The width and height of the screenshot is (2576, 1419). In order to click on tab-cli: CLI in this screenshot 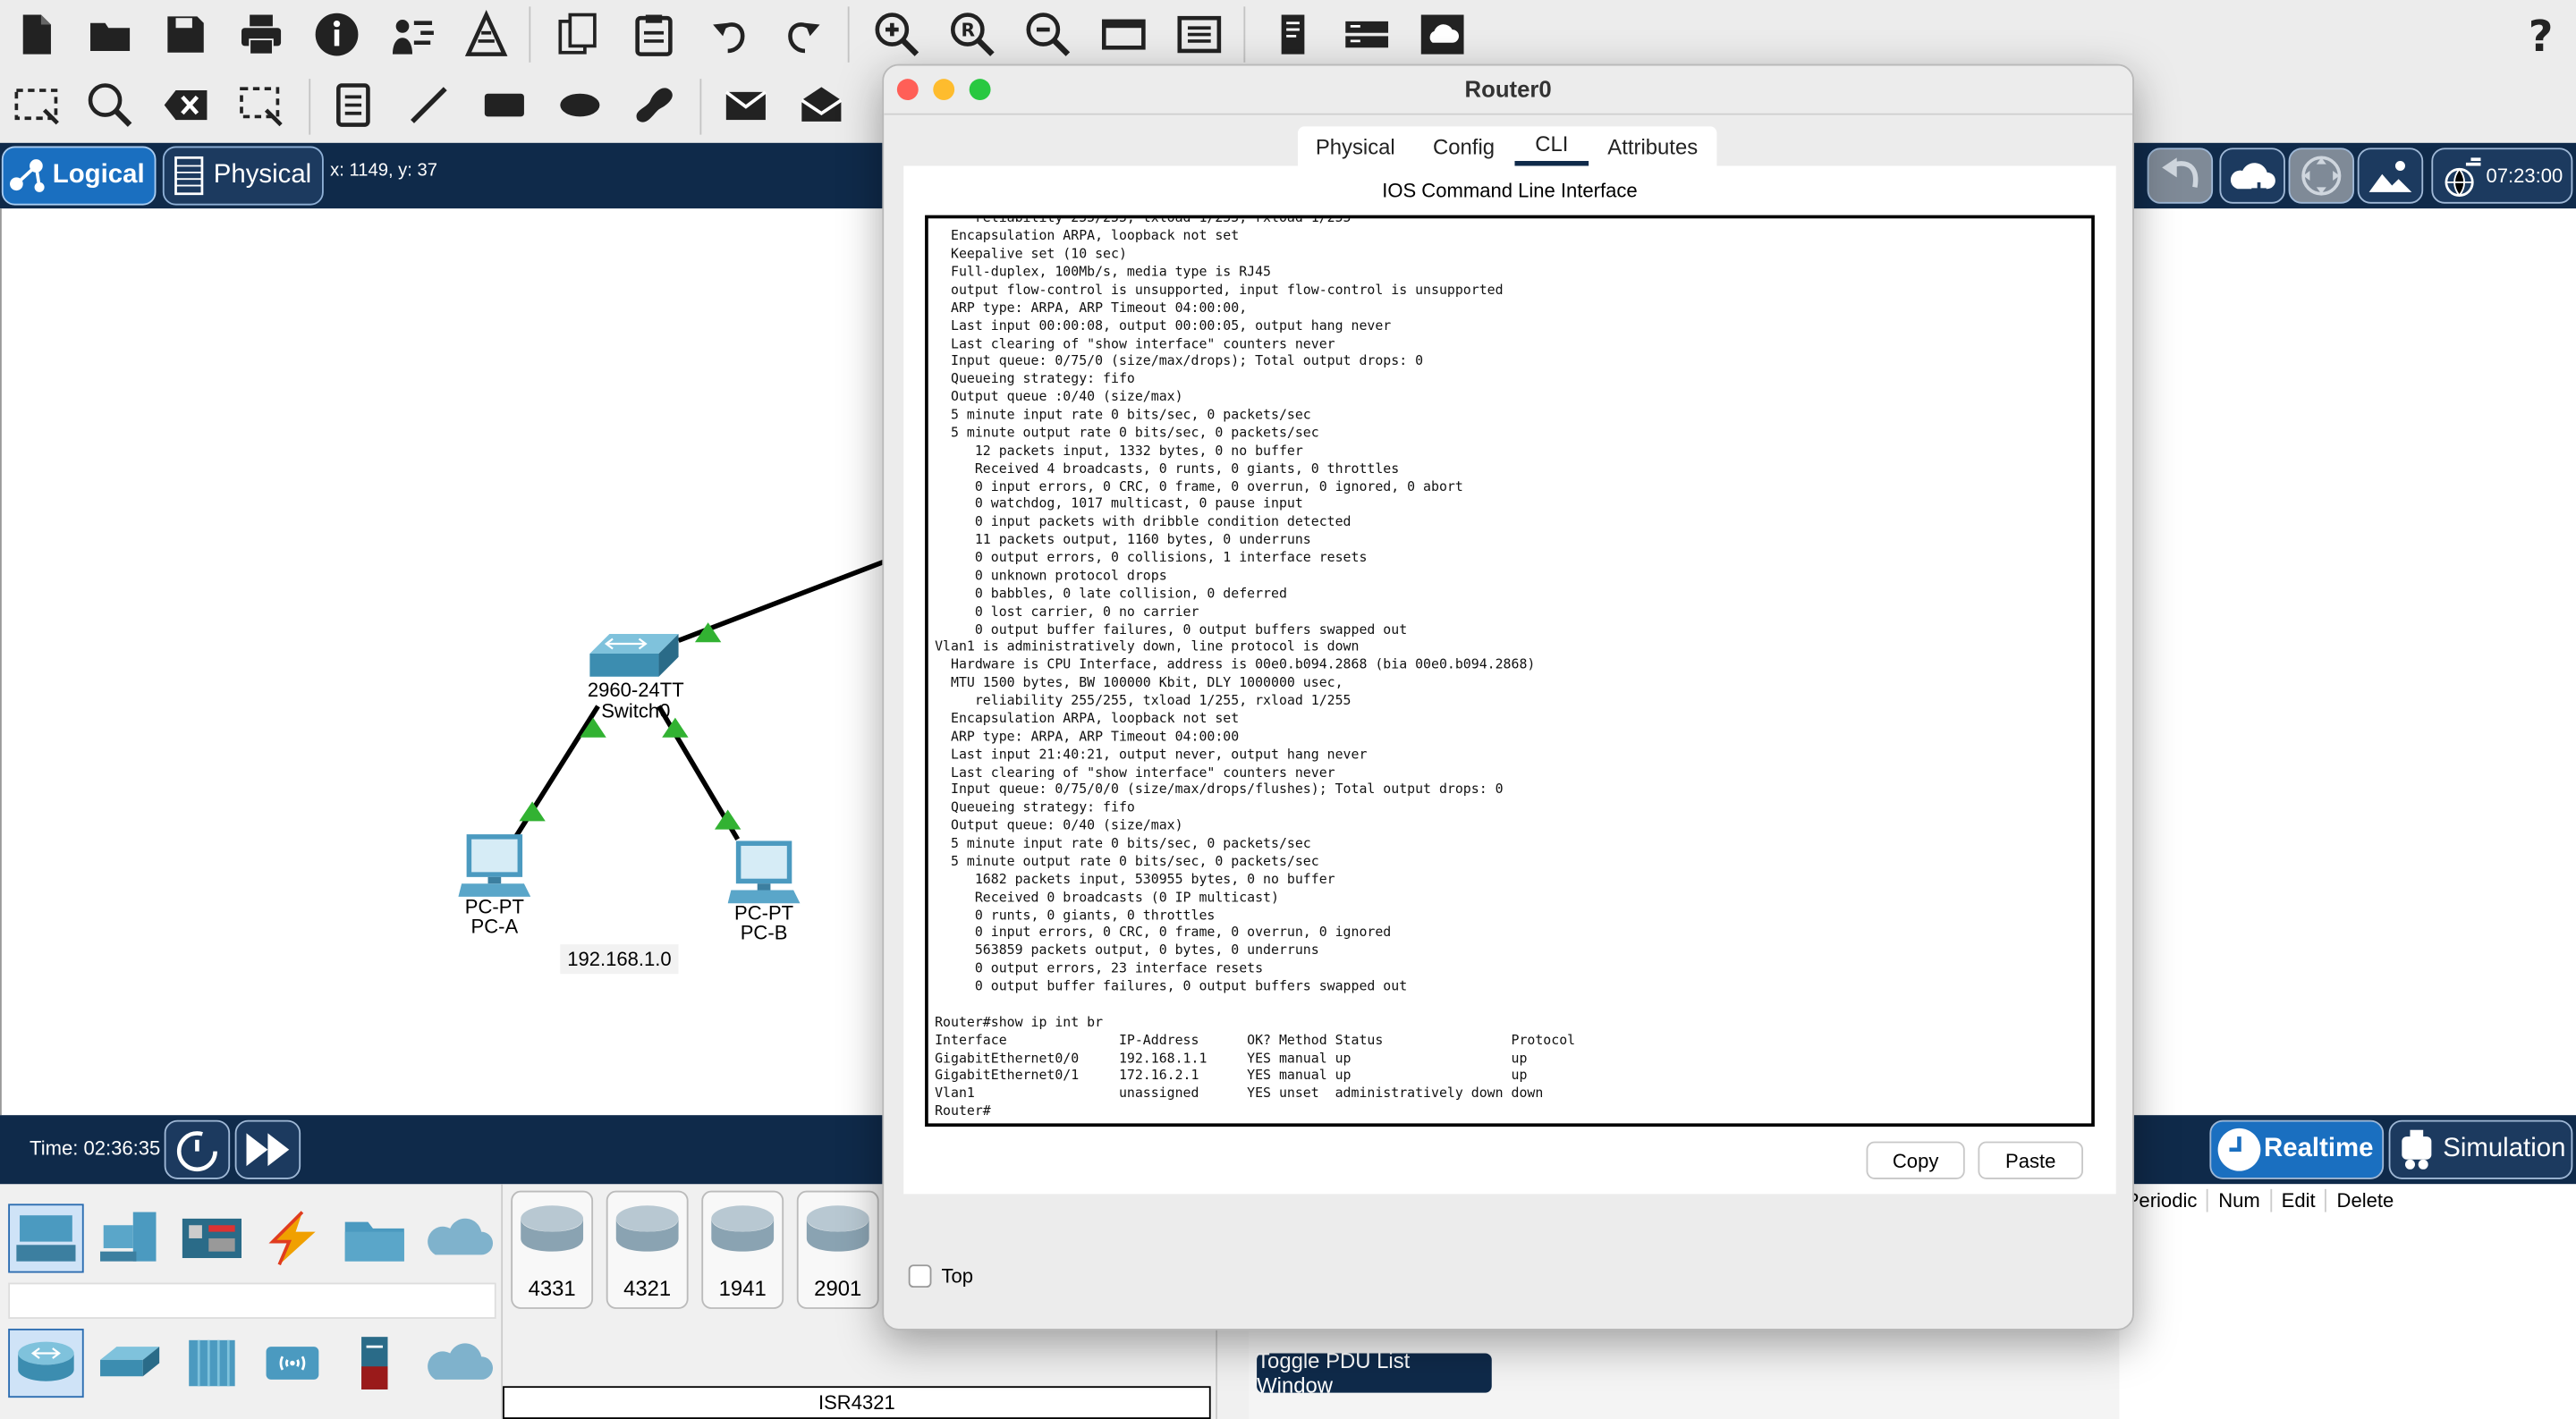, I will do `click(1551, 146)`.